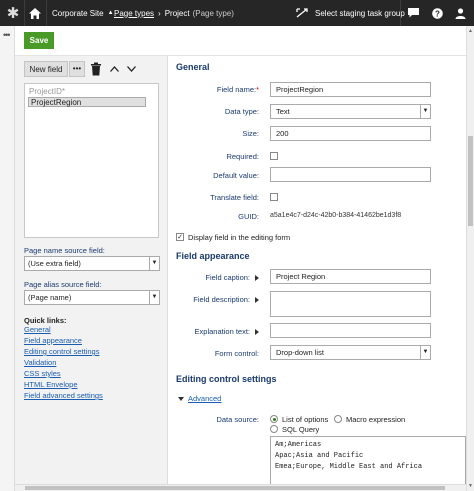 This screenshot has width=474, height=491. I want to click on guid-value: a5a1e4c7-d24c-42b0-b384-41462be1d3f8, so click(336, 215).